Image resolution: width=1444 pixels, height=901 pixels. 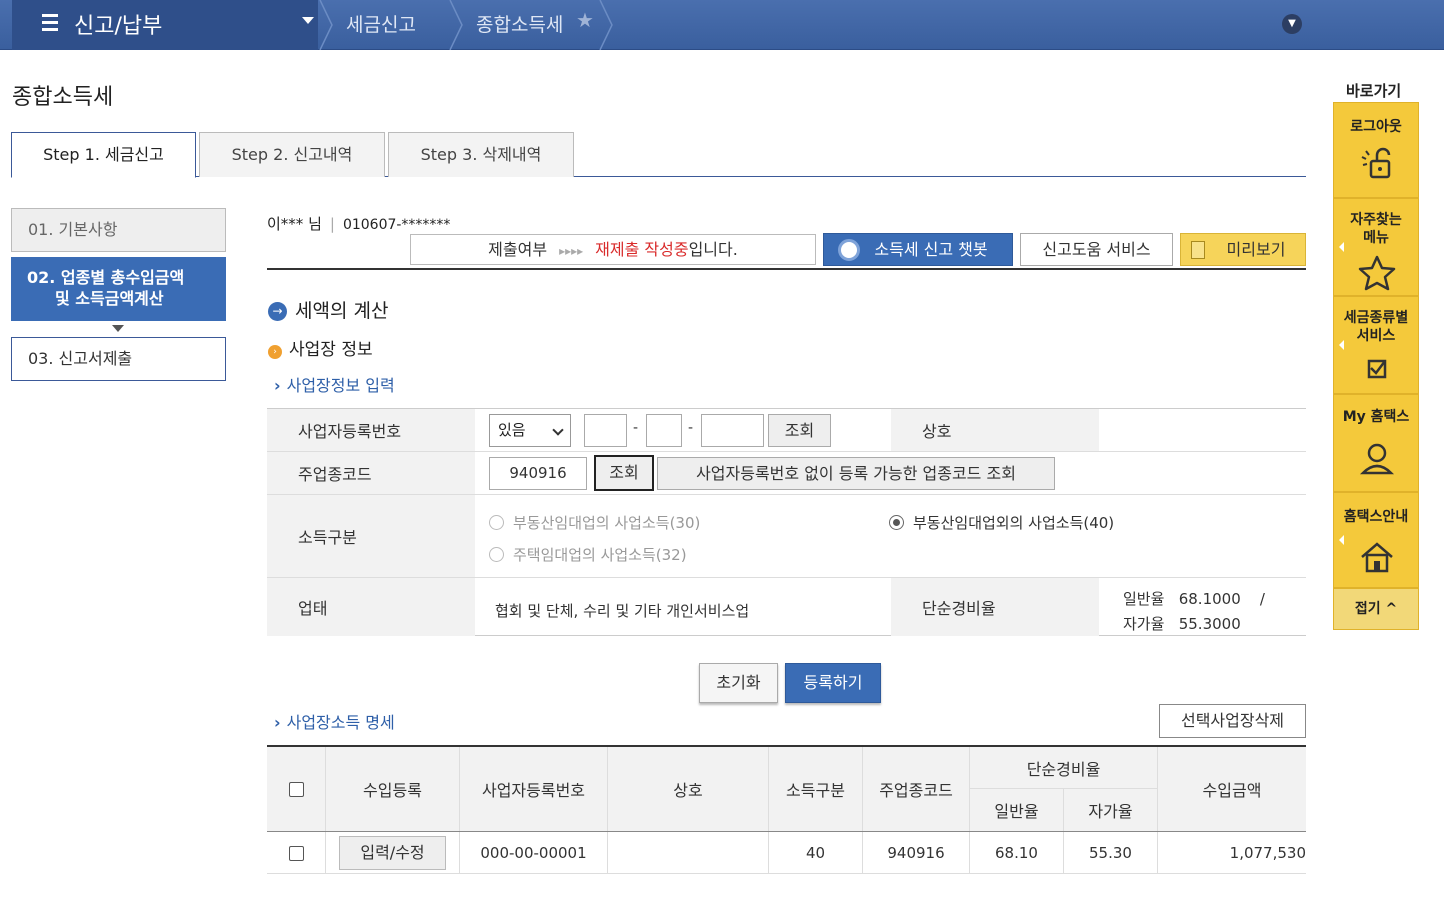 What do you see at coordinates (518, 249) in the screenshot?
I see `status-label: 제출여부` at bounding box center [518, 249].